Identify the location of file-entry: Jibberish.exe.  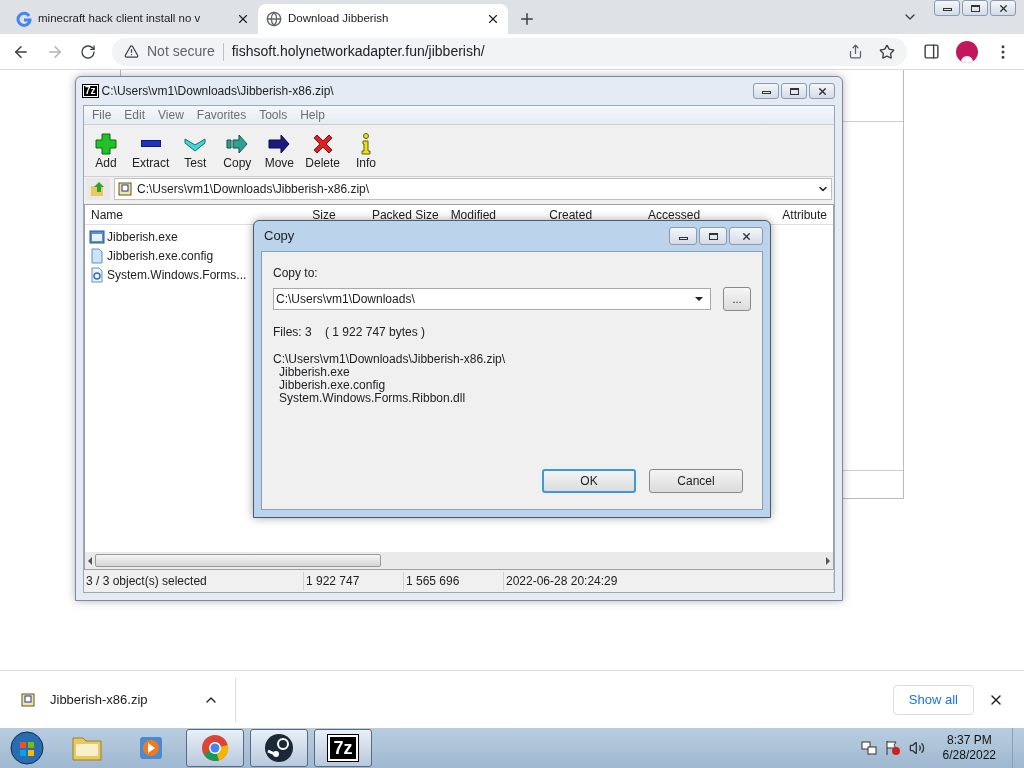
(314, 372).